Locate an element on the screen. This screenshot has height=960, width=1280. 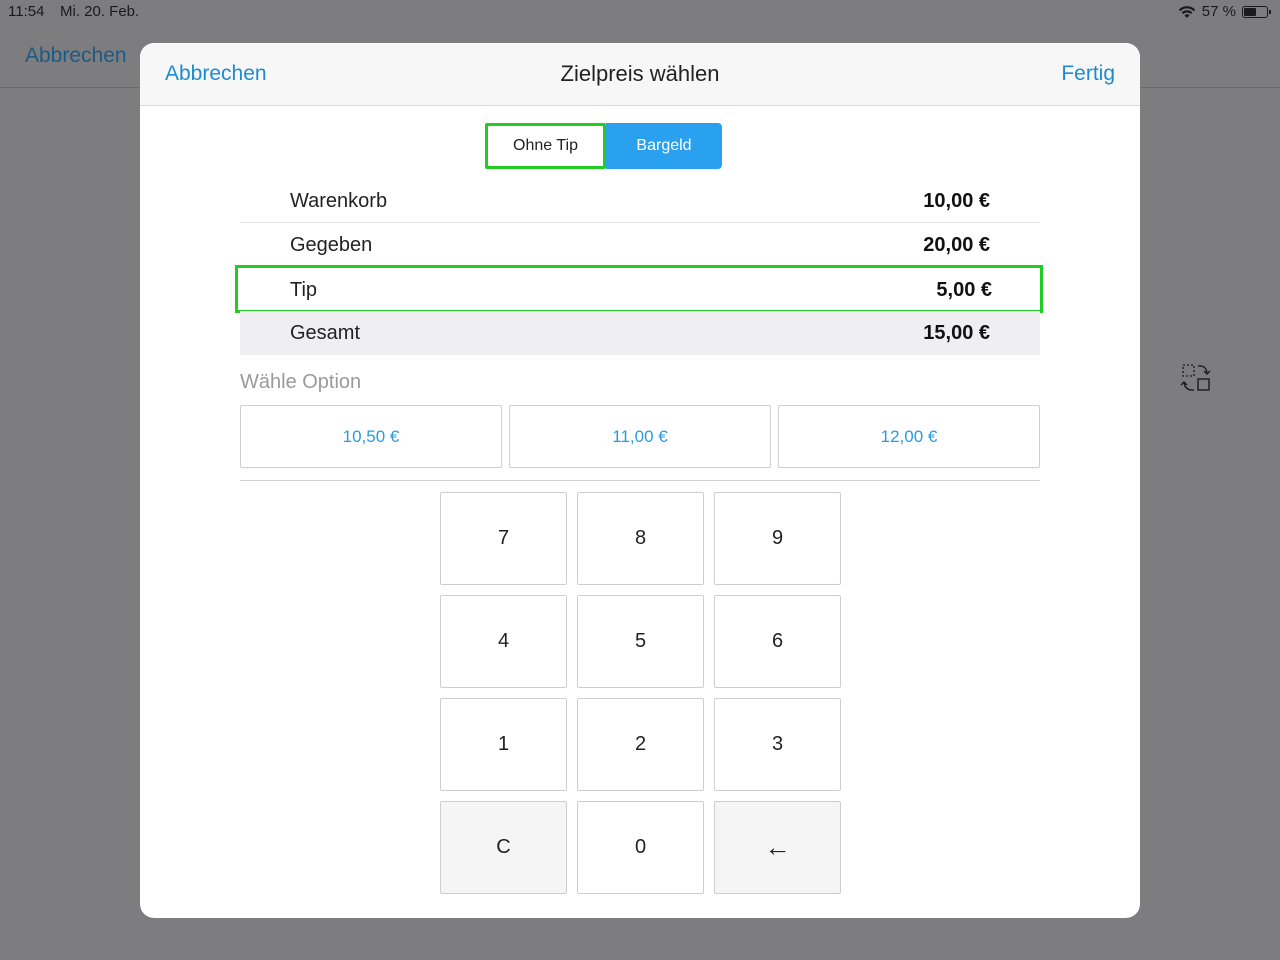
wifi-icon is located at coordinates (1186, 11).